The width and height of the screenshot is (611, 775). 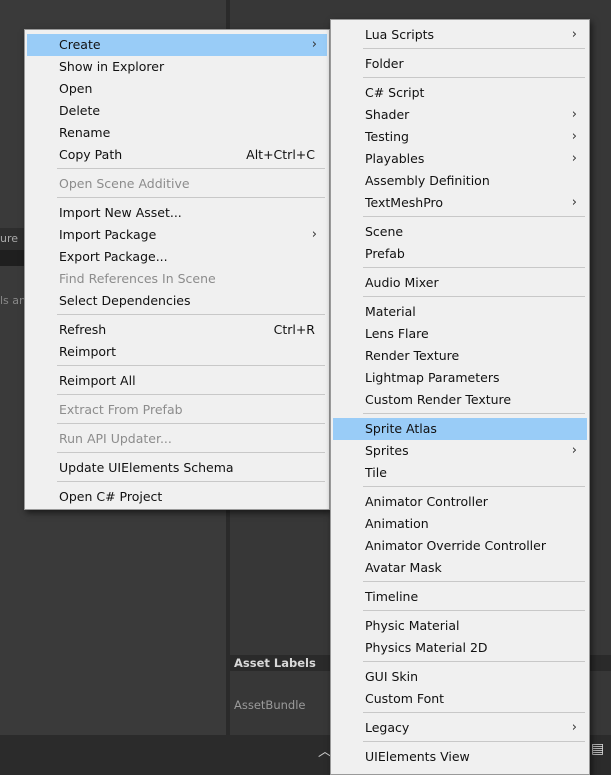 I want to click on menu-item-label: Shader, so click(x=387, y=114).